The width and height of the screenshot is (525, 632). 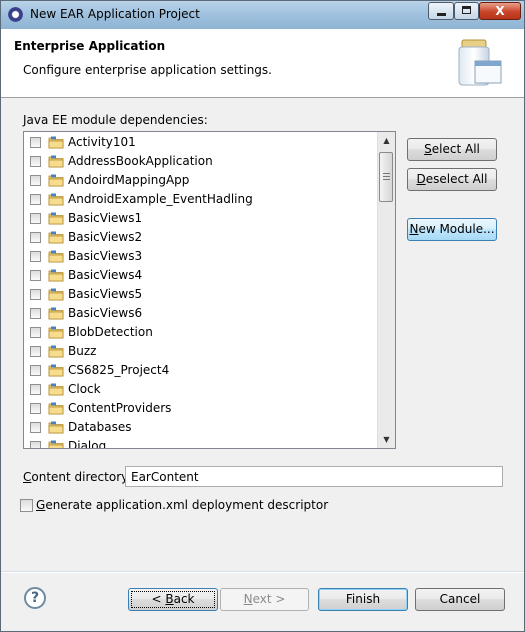 I want to click on module-name: BasicViews4, so click(x=105, y=275).